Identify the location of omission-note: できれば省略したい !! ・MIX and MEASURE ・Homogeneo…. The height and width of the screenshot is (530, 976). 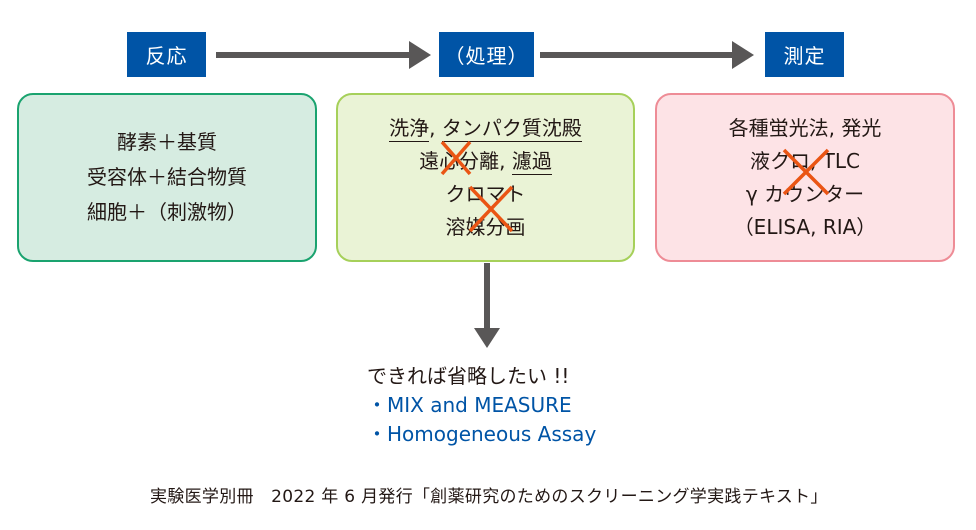
(481, 405).